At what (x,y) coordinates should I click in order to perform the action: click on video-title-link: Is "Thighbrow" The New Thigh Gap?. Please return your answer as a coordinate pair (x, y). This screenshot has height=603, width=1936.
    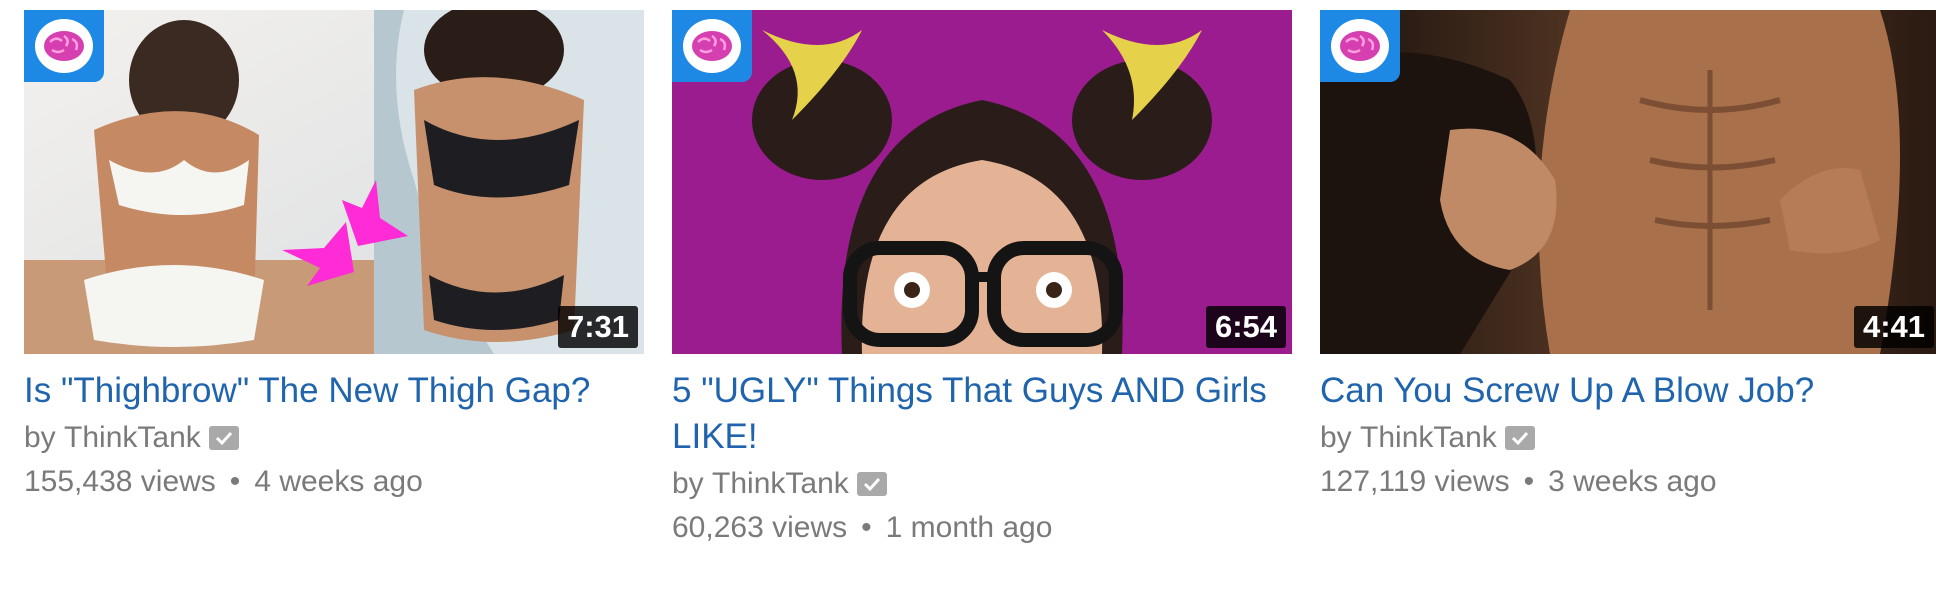
    Looking at the image, I should click on (334, 391).